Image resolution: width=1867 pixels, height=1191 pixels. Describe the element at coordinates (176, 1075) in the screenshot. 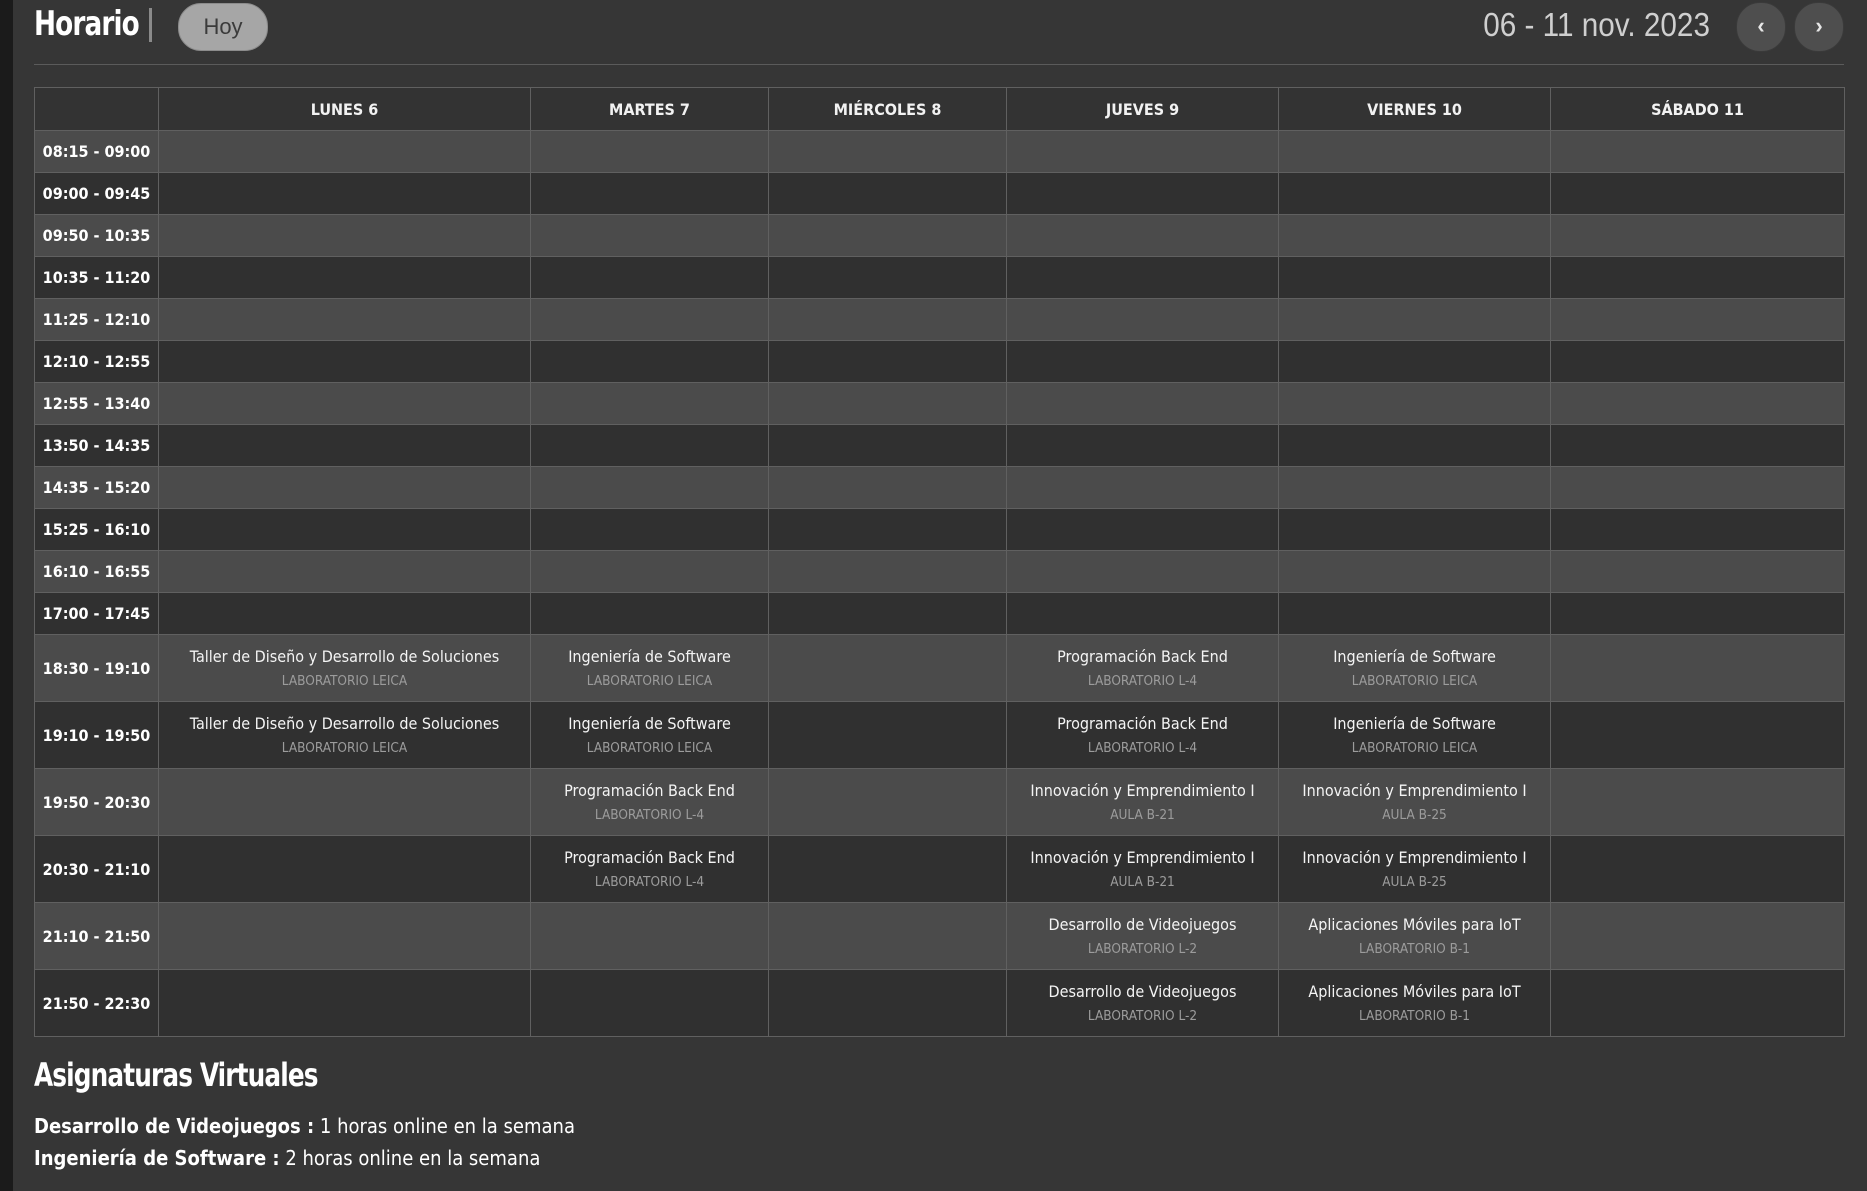

I see `virtual-courses-title: Asignaturas Virtuales` at that location.